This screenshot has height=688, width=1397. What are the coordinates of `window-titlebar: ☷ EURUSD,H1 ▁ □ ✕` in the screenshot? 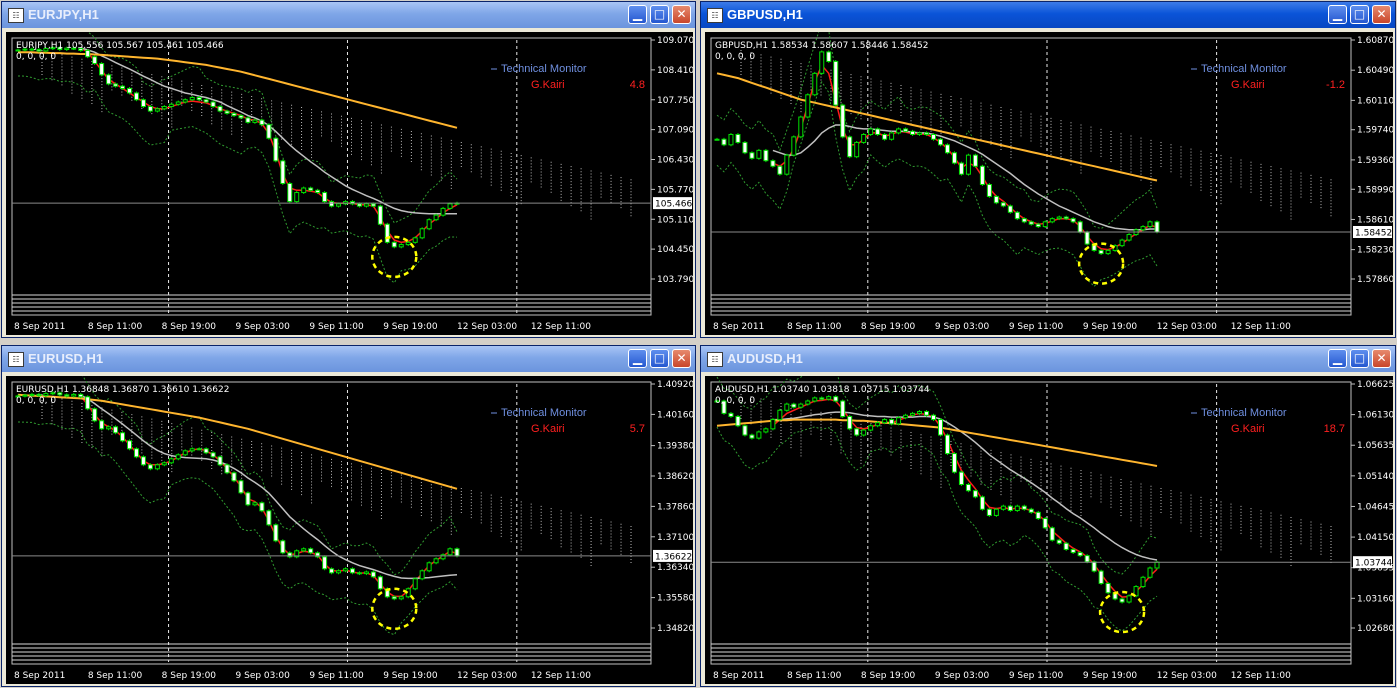 It's located at (348, 359).